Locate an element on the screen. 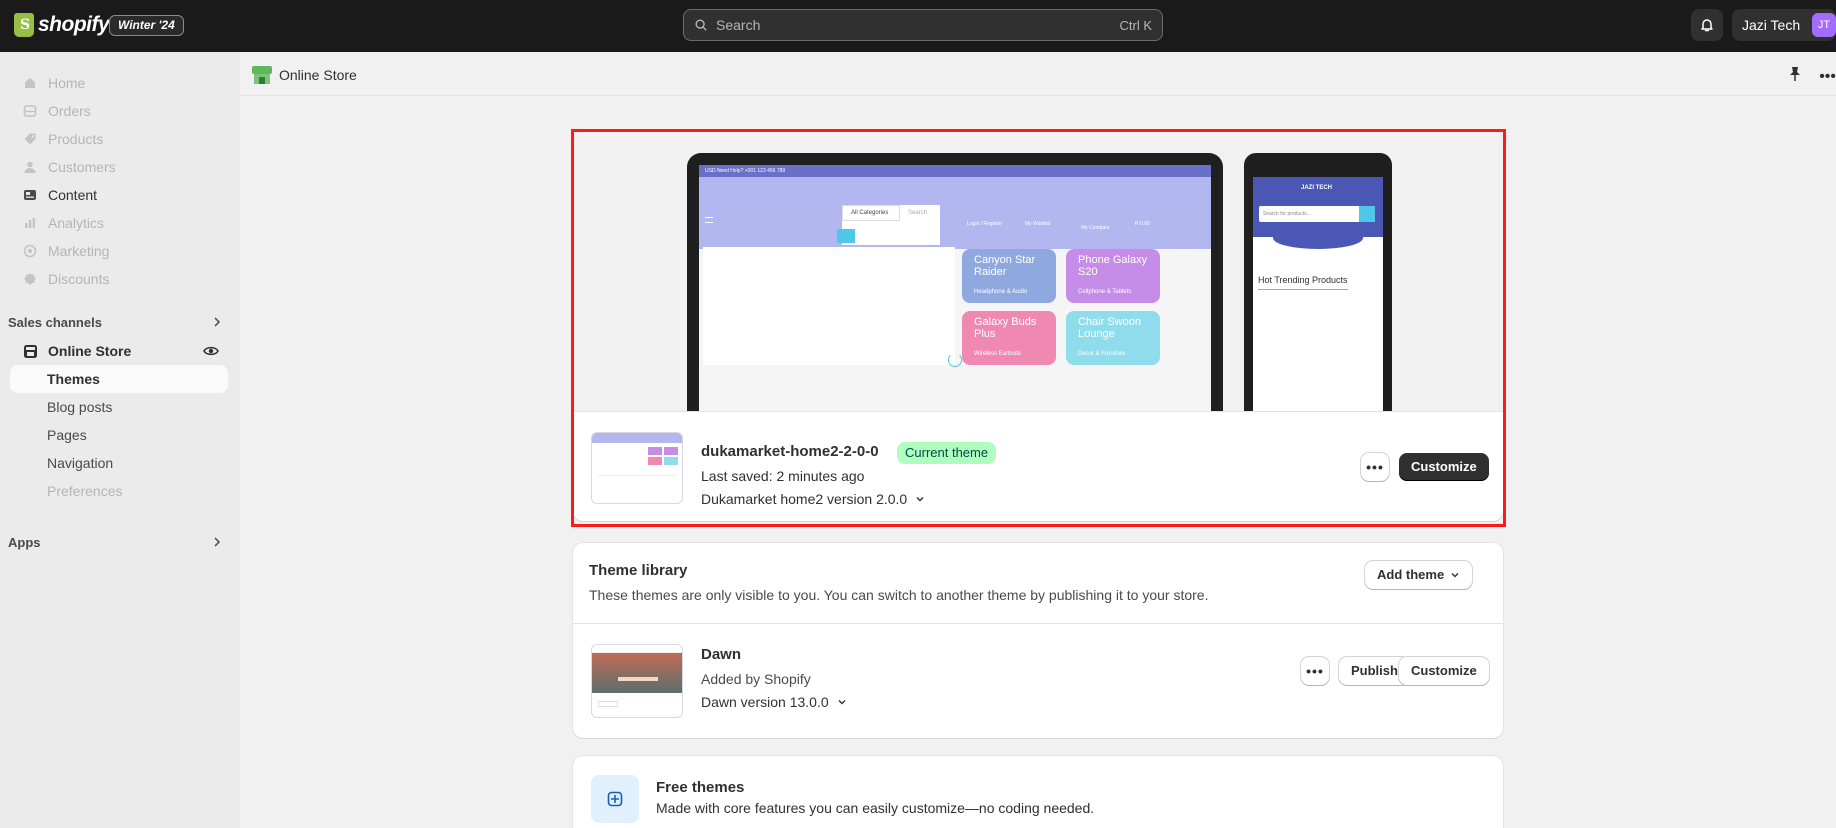 The width and height of the screenshot is (1836, 828). avatar: JT is located at coordinates (1824, 25).